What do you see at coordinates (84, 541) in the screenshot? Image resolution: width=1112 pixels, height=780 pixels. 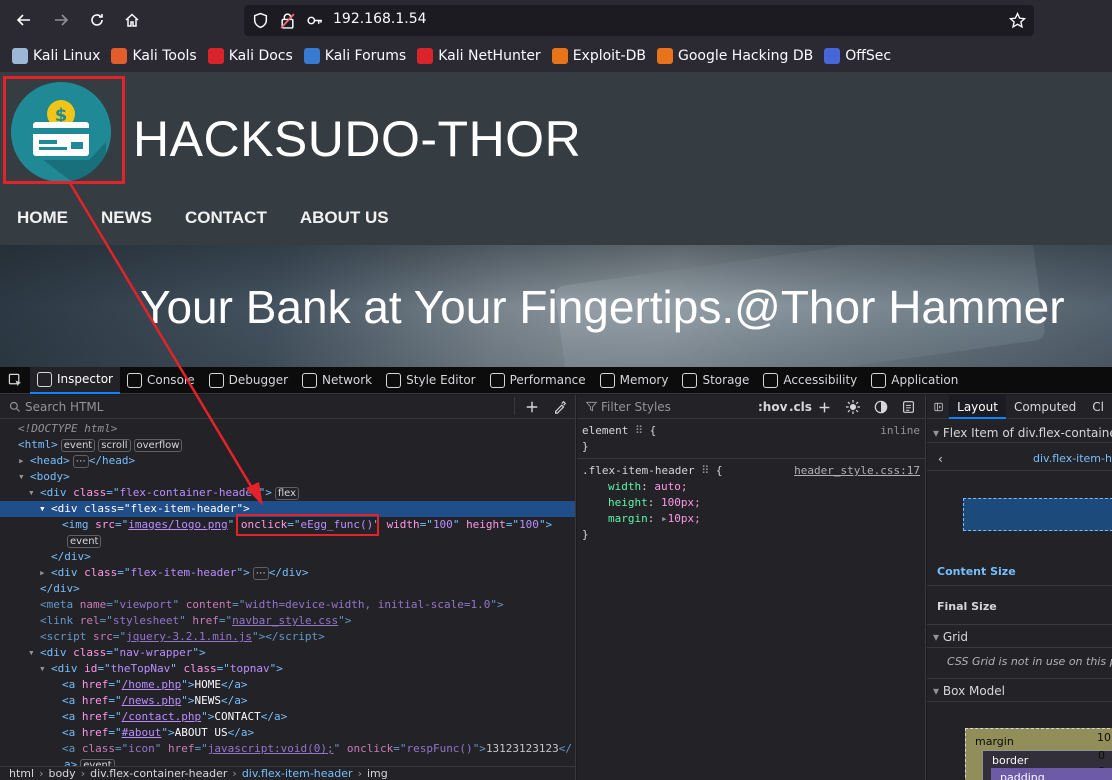 I see `event-badge: event` at bounding box center [84, 541].